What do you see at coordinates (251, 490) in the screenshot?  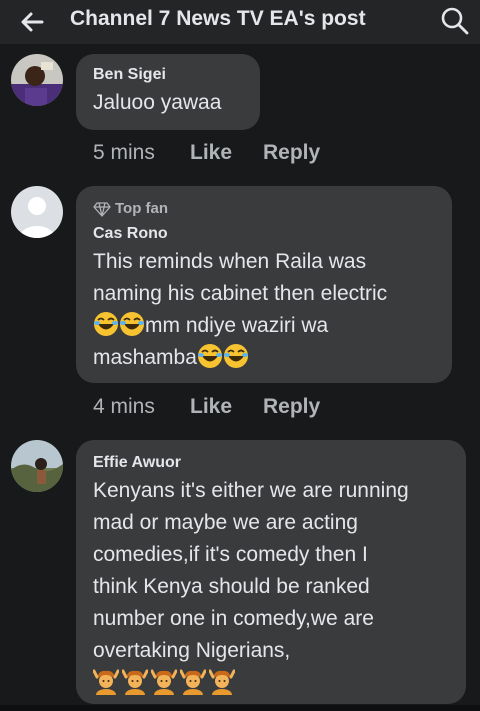 I see `comment-text-line: Kenyans it's either we are running` at bounding box center [251, 490].